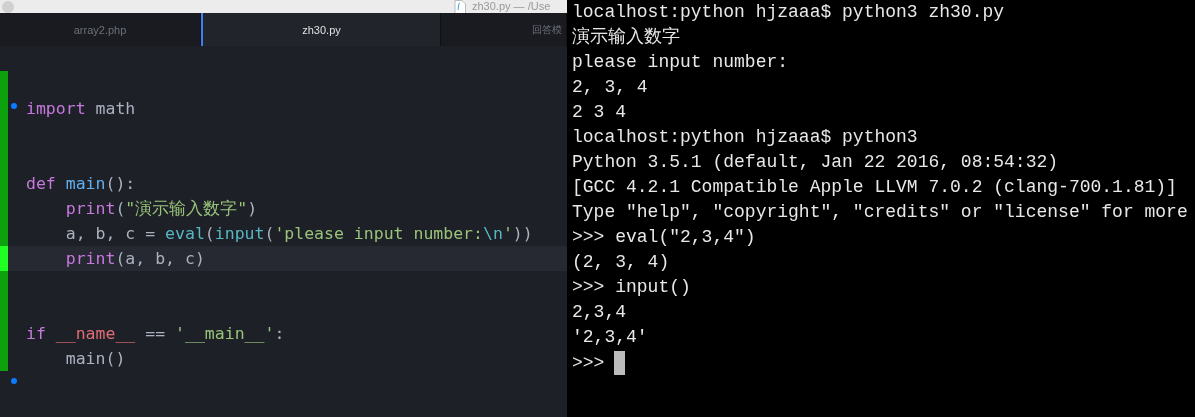 The image size is (1195, 417). Describe the element at coordinates (321, 29) in the screenshot. I see `file-tab: zh30.py` at that location.